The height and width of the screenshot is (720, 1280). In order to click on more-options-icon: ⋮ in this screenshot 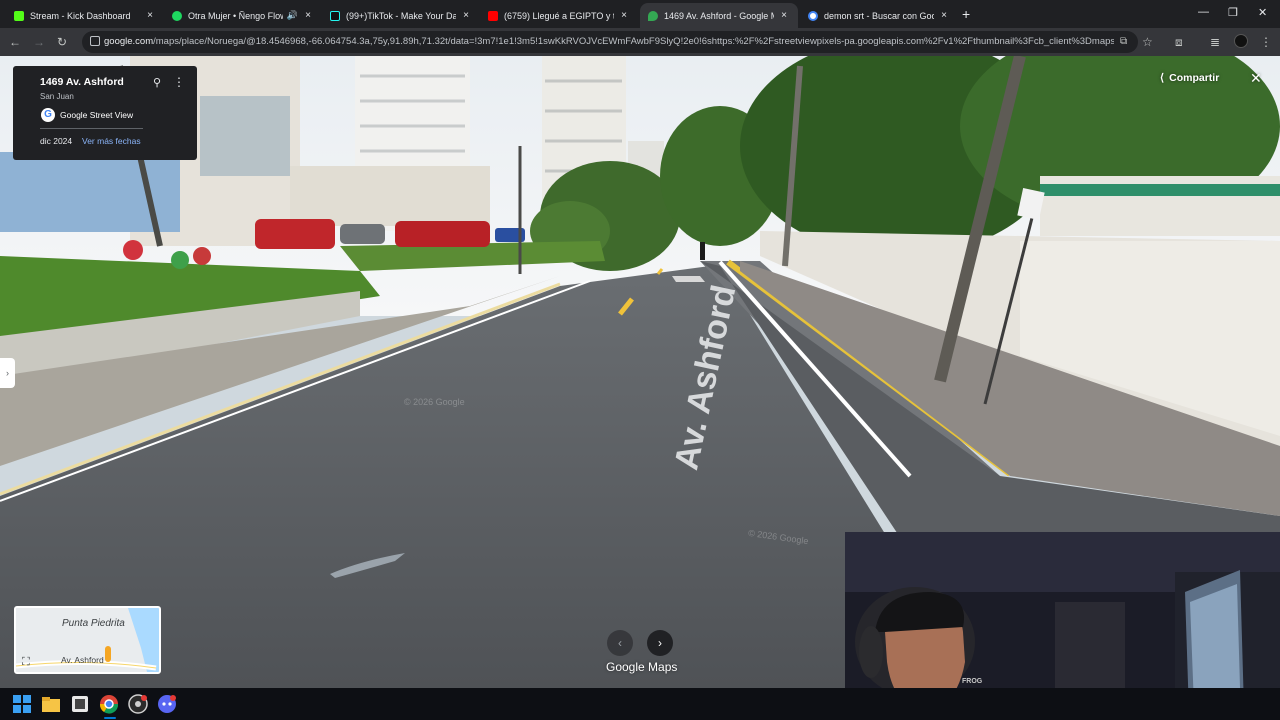, I will do `click(179, 82)`.